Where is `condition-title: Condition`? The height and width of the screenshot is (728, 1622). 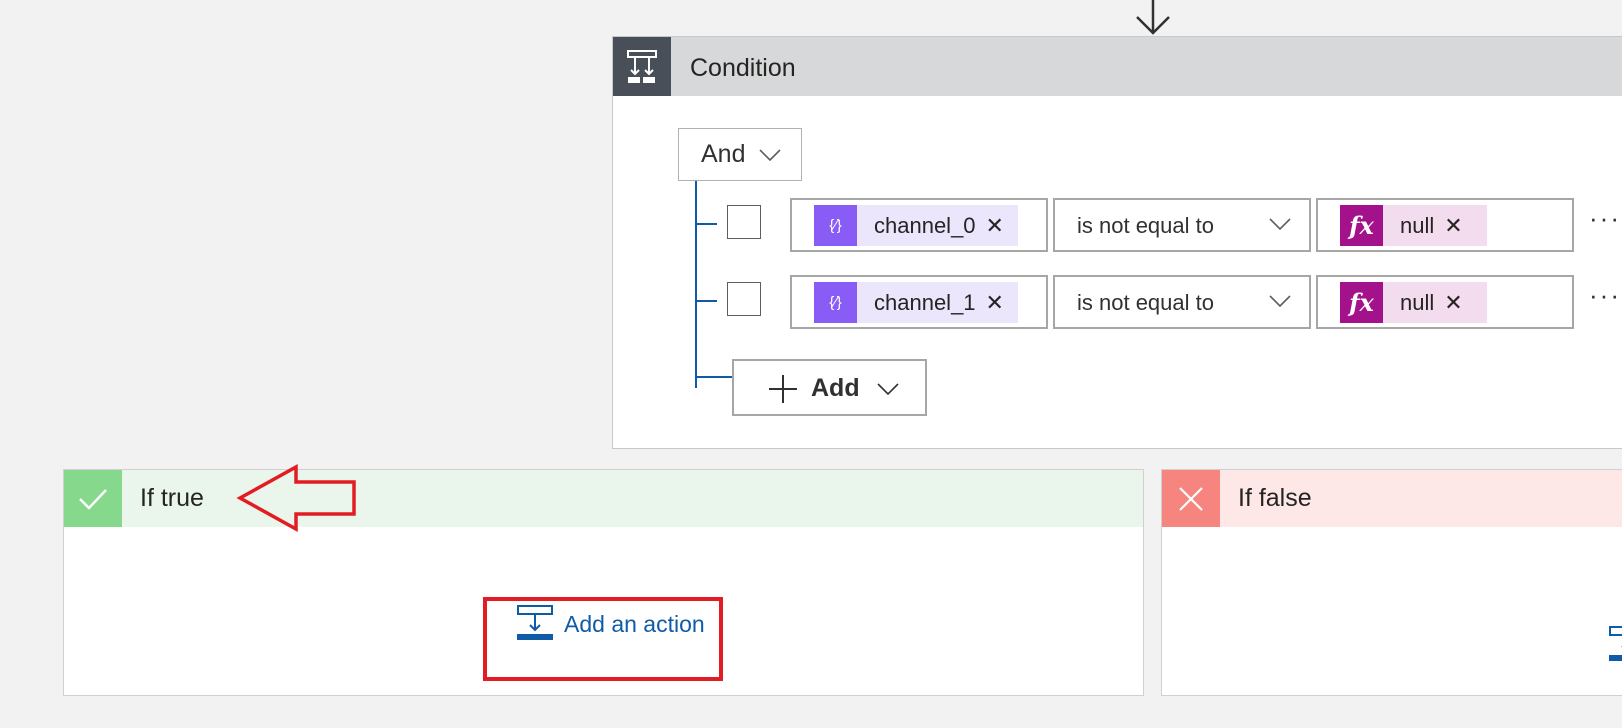 condition-title: Condition is located at coordinates (743, 68).